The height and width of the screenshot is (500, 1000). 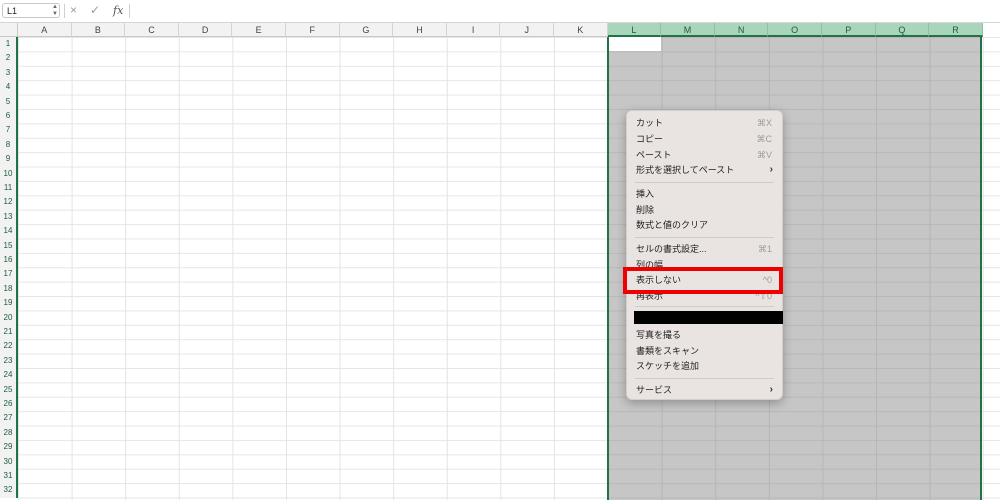 What do you see at coordinates (902, 30) in the screenshot?
I see `column-header-q: Q` at bounding box center [902, 30].